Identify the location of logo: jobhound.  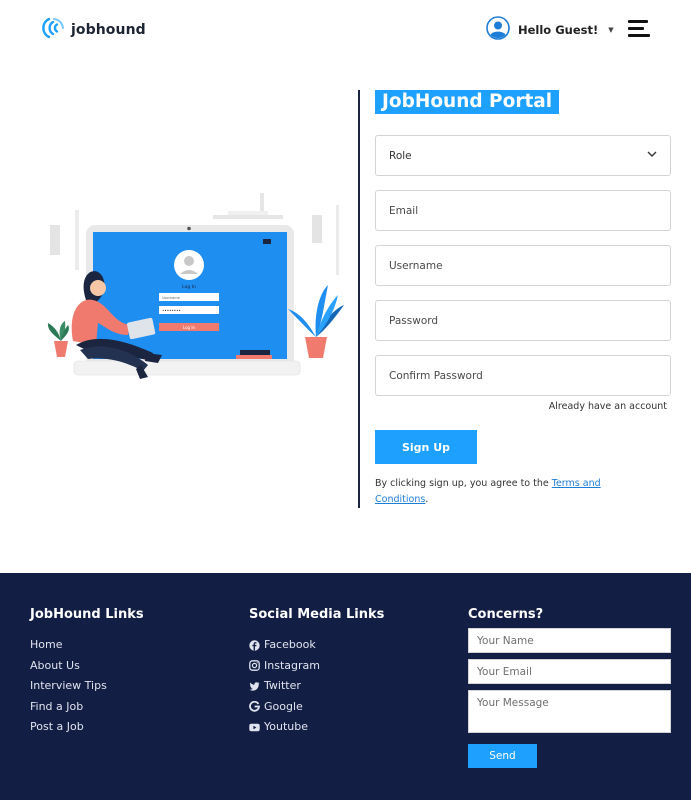
(93, 30).